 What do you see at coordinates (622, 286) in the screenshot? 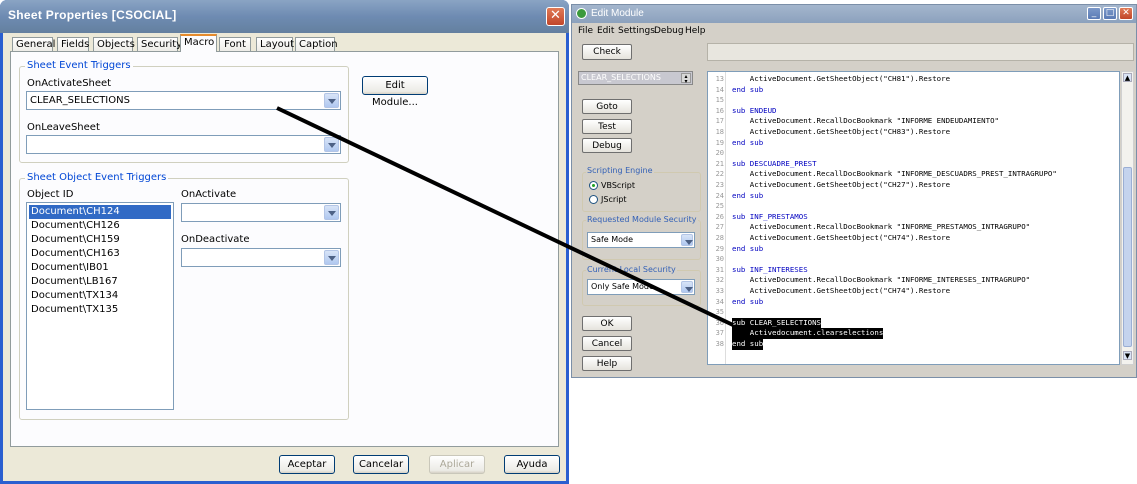
I see `current-security-value: Only Safe Mode` at bounding box center [622, 286].